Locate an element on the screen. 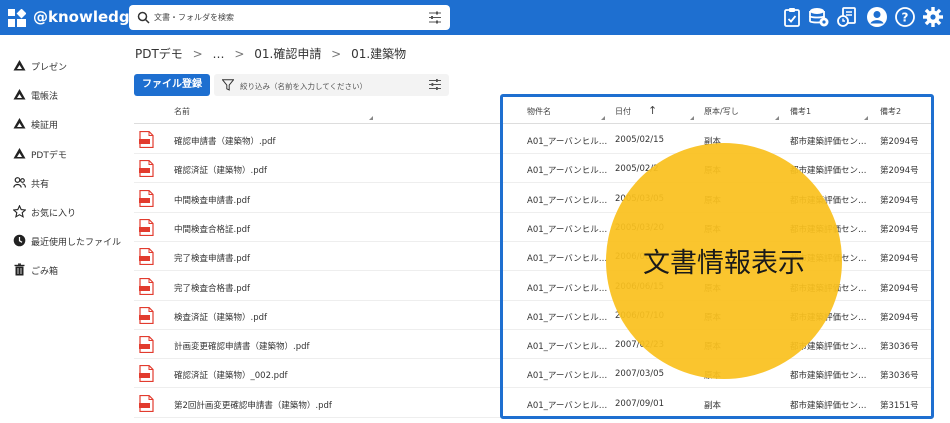 Image resolution: width=950 pixels, height=423 pixels. search-input: 文書・フォルダを検索 is located at coordinates (194, 17).